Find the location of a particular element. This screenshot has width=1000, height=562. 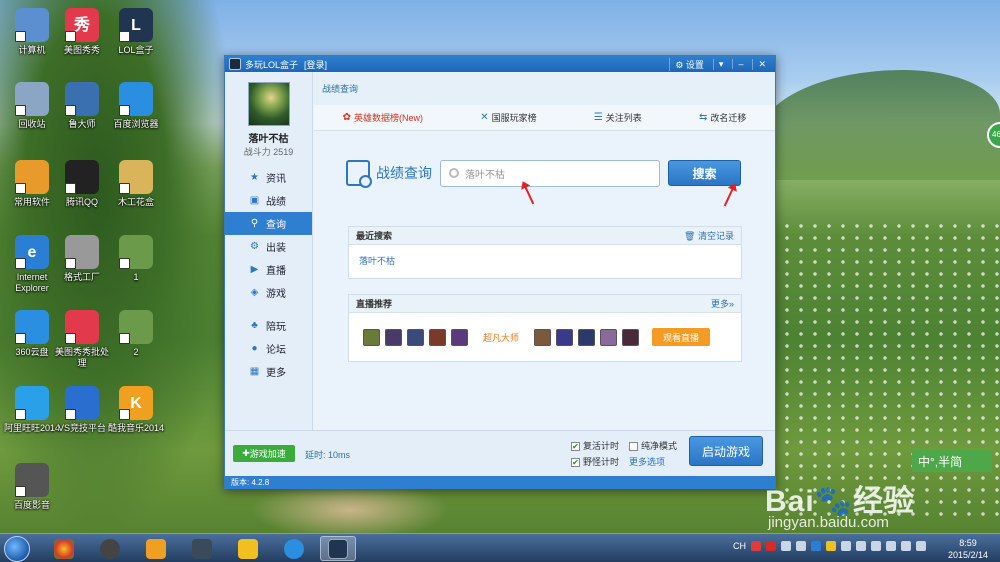

opt-pure: 纯净模式 is located at coordinates (653, 446).